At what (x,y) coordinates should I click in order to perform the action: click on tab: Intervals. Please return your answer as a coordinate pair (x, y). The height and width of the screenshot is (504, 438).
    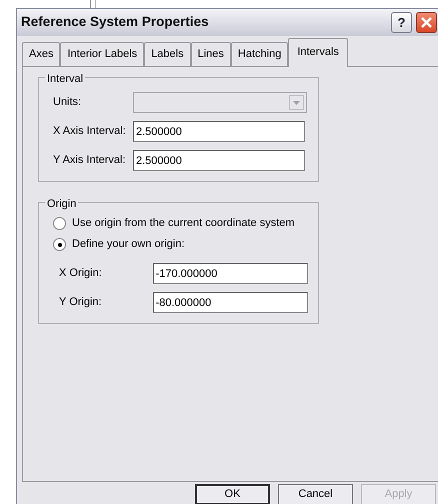
    Looking at the image, I should click on (318, 52).